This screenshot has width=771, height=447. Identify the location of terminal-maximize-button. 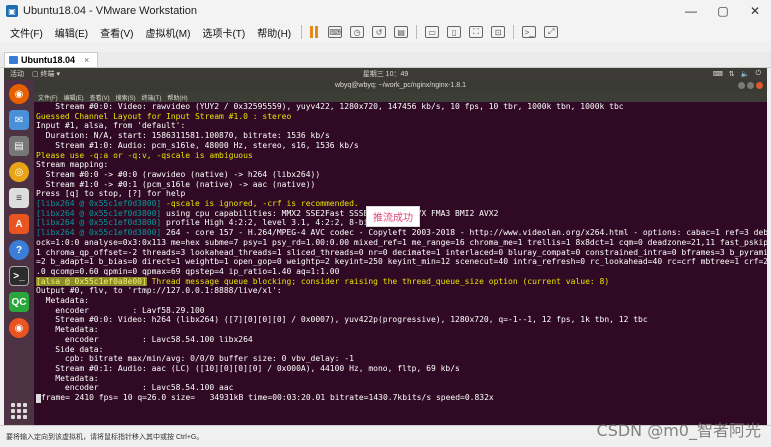
(750, 85).